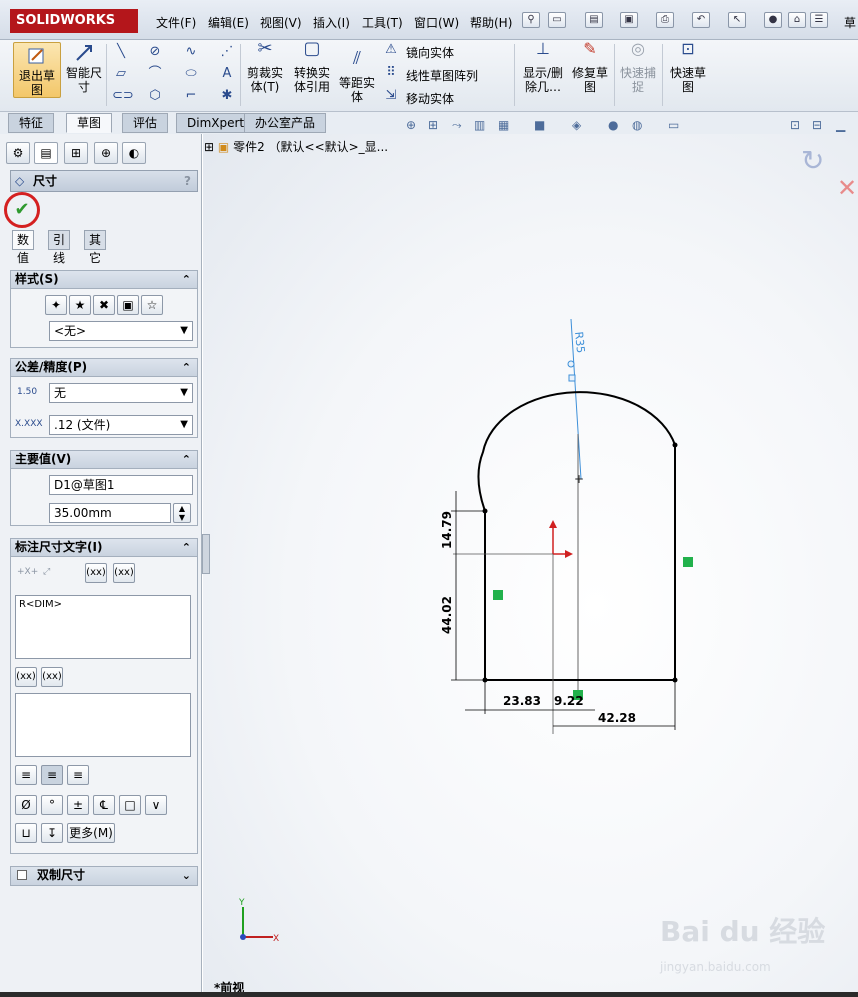 This screenshot has height=997, width=858. Describe the element at coordinates (121, 485) in the screenshot. I see `dimension-name-field: D1@草图1` at that location.